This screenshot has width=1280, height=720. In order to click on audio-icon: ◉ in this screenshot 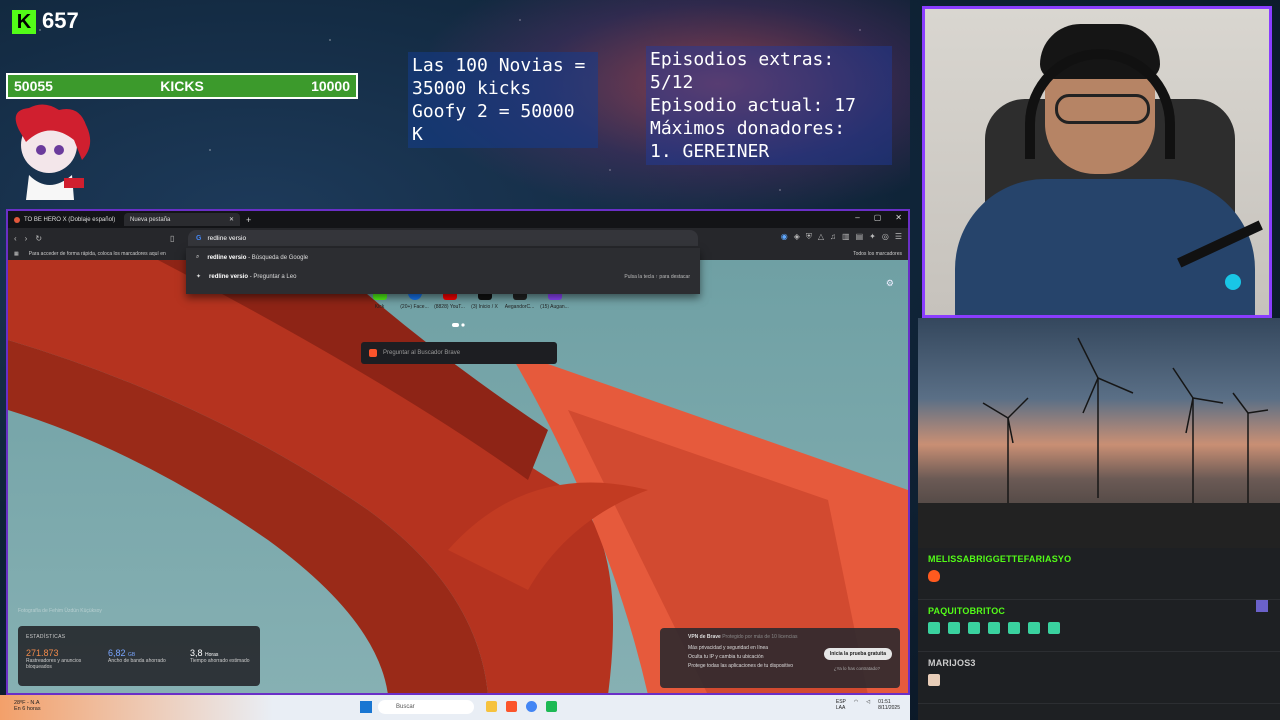, I will do `click(784, 237)`.